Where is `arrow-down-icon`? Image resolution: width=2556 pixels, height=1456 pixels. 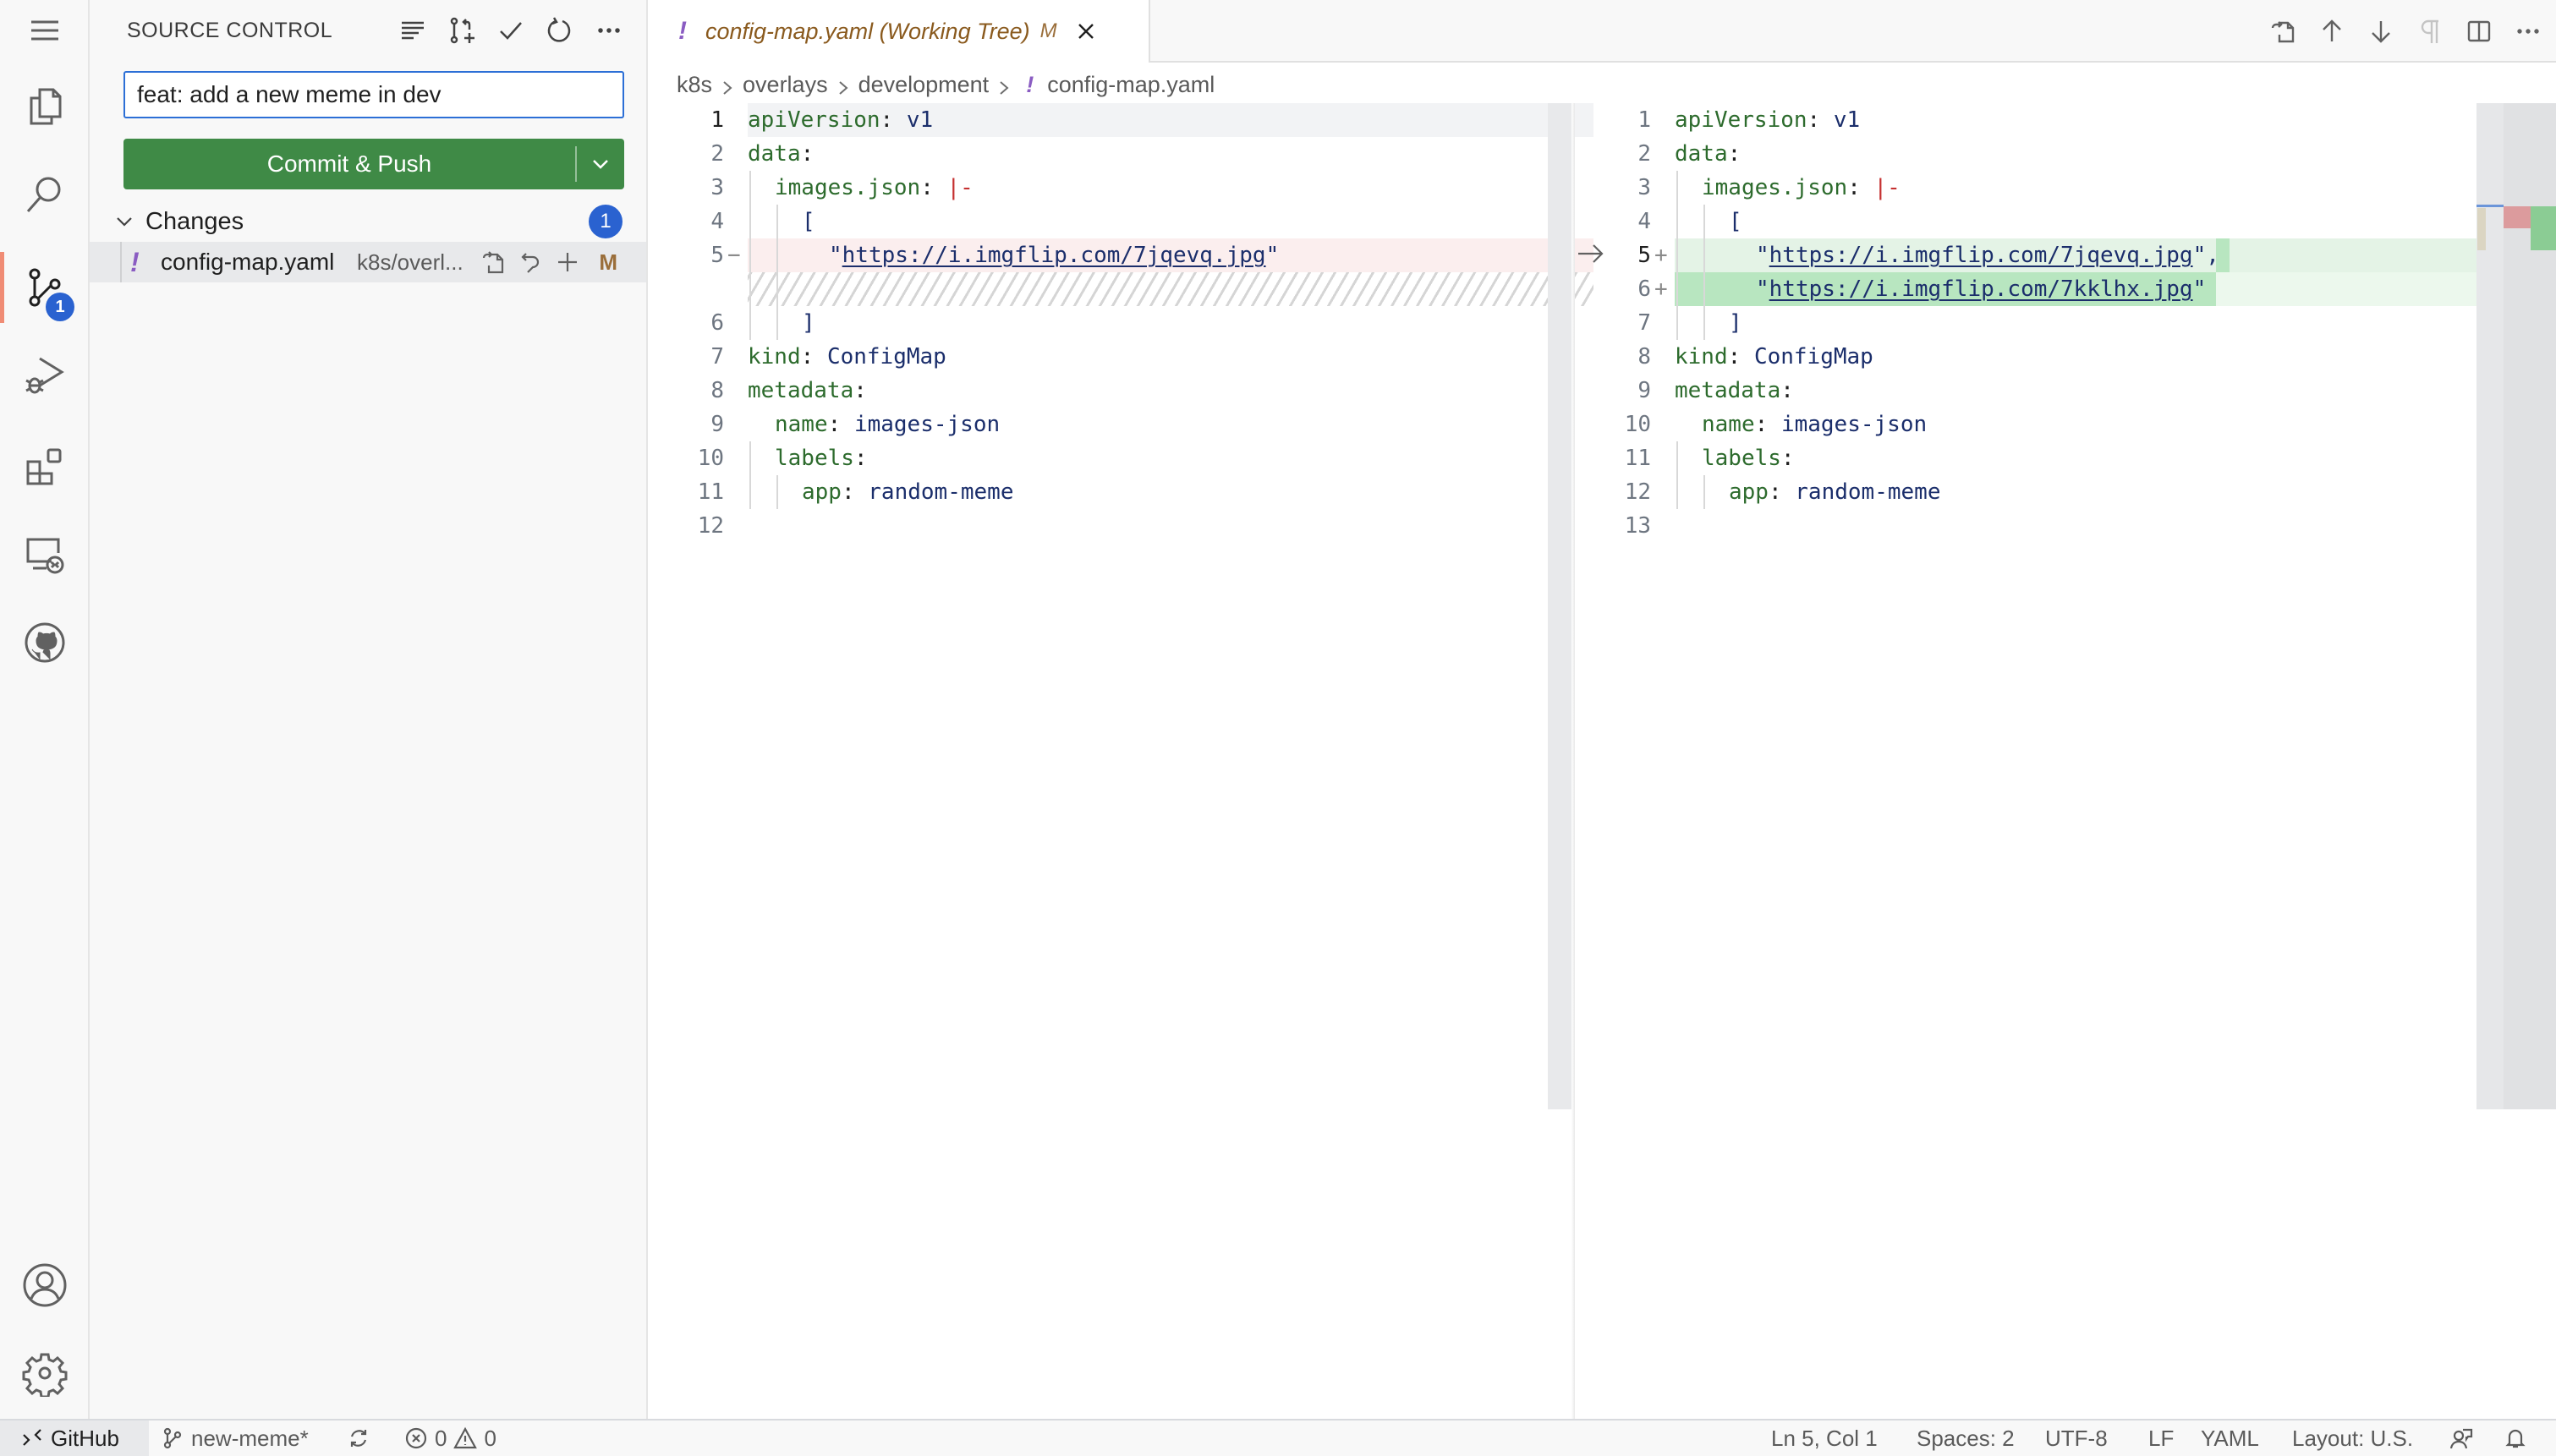 arrow-down-icon is located at coordinates (2381, 32).